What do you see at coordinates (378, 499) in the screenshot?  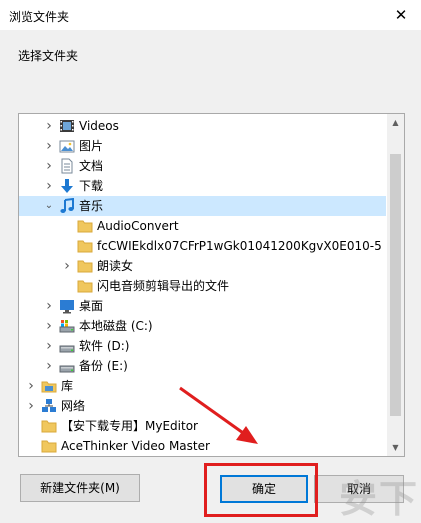 I see `watermark-logo: 安下` at bounding box center [378, 499].